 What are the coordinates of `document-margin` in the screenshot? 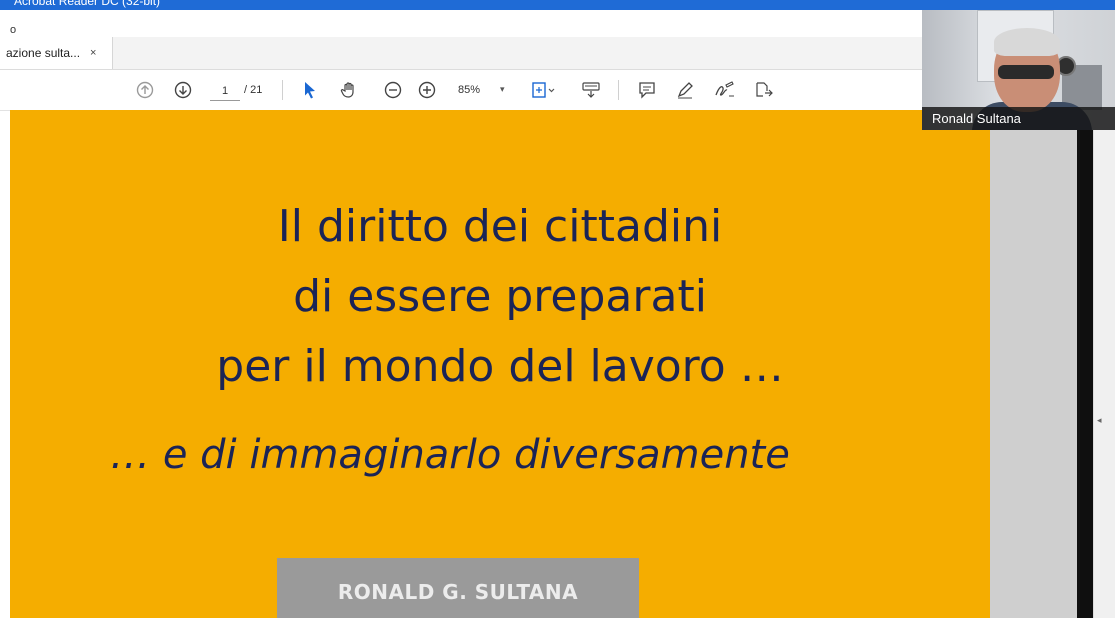 It's located at (1033, 364).